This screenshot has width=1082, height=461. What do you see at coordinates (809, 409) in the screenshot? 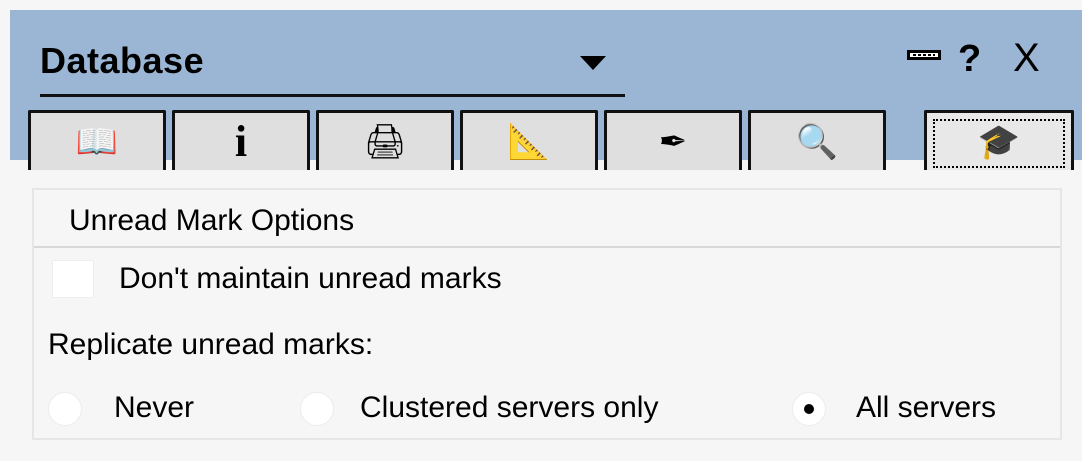
I see `radio-all-servers` at bounding box center [809, 409].